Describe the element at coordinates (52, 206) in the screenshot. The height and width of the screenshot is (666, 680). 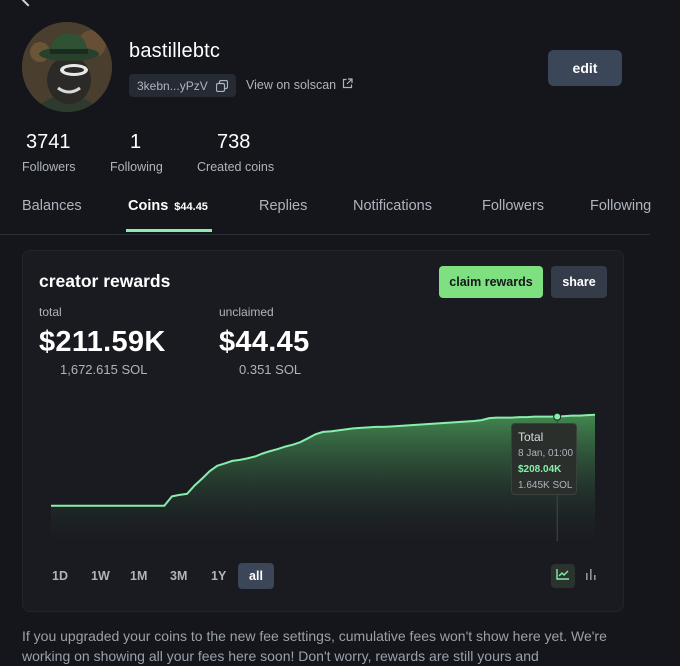
I see `tab-balances: Balances` at that location.